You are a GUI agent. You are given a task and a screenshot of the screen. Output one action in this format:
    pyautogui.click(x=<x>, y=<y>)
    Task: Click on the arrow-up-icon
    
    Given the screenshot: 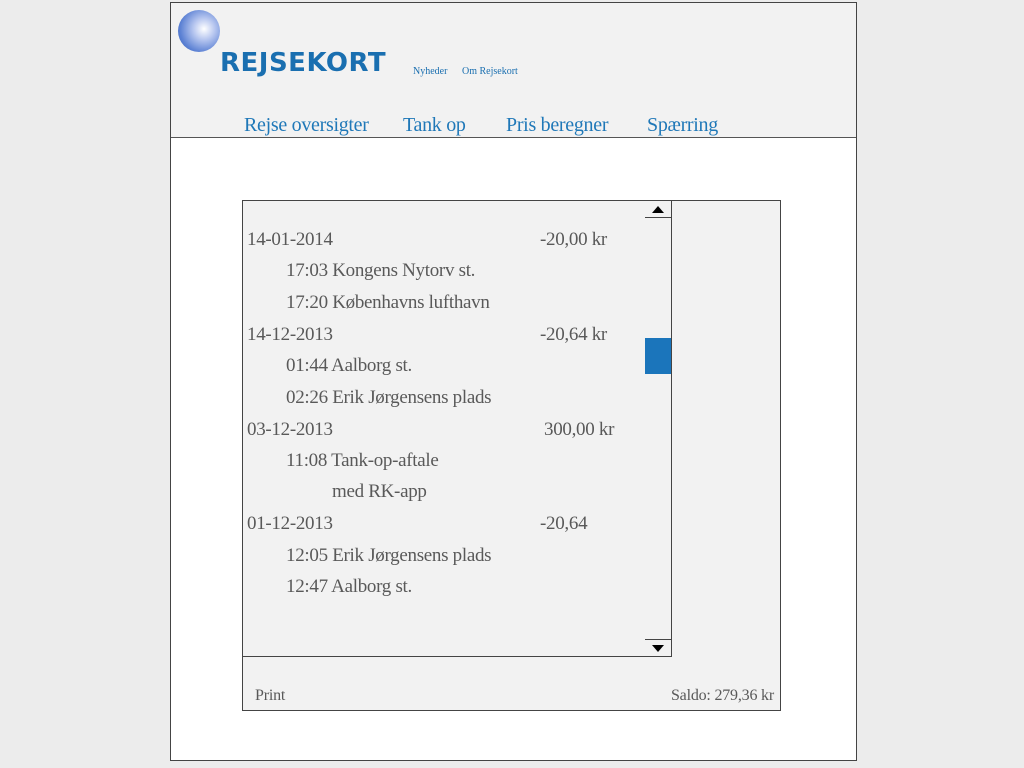 What is the action you would take?
    pyautogui.click(x=658, y=209)
    